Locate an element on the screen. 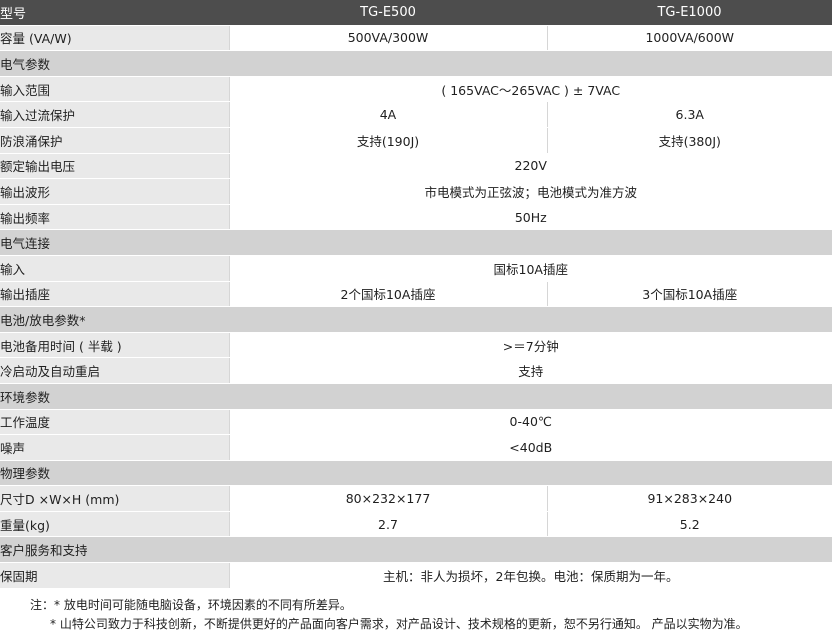 This screenshot has width=832, height=637. row-label: 冷启动及自动重启 is located at coordinates (114, 370).